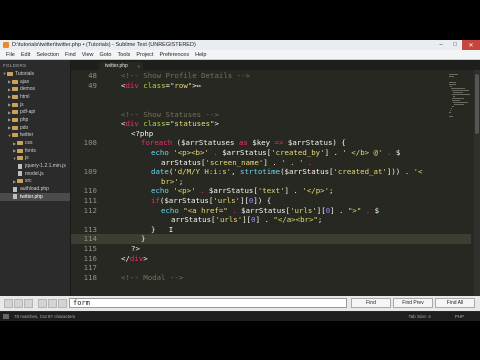  Describe the element at coordinates (116, 66) in the screenshot. I see `tab-label: twitter.php` at that location.